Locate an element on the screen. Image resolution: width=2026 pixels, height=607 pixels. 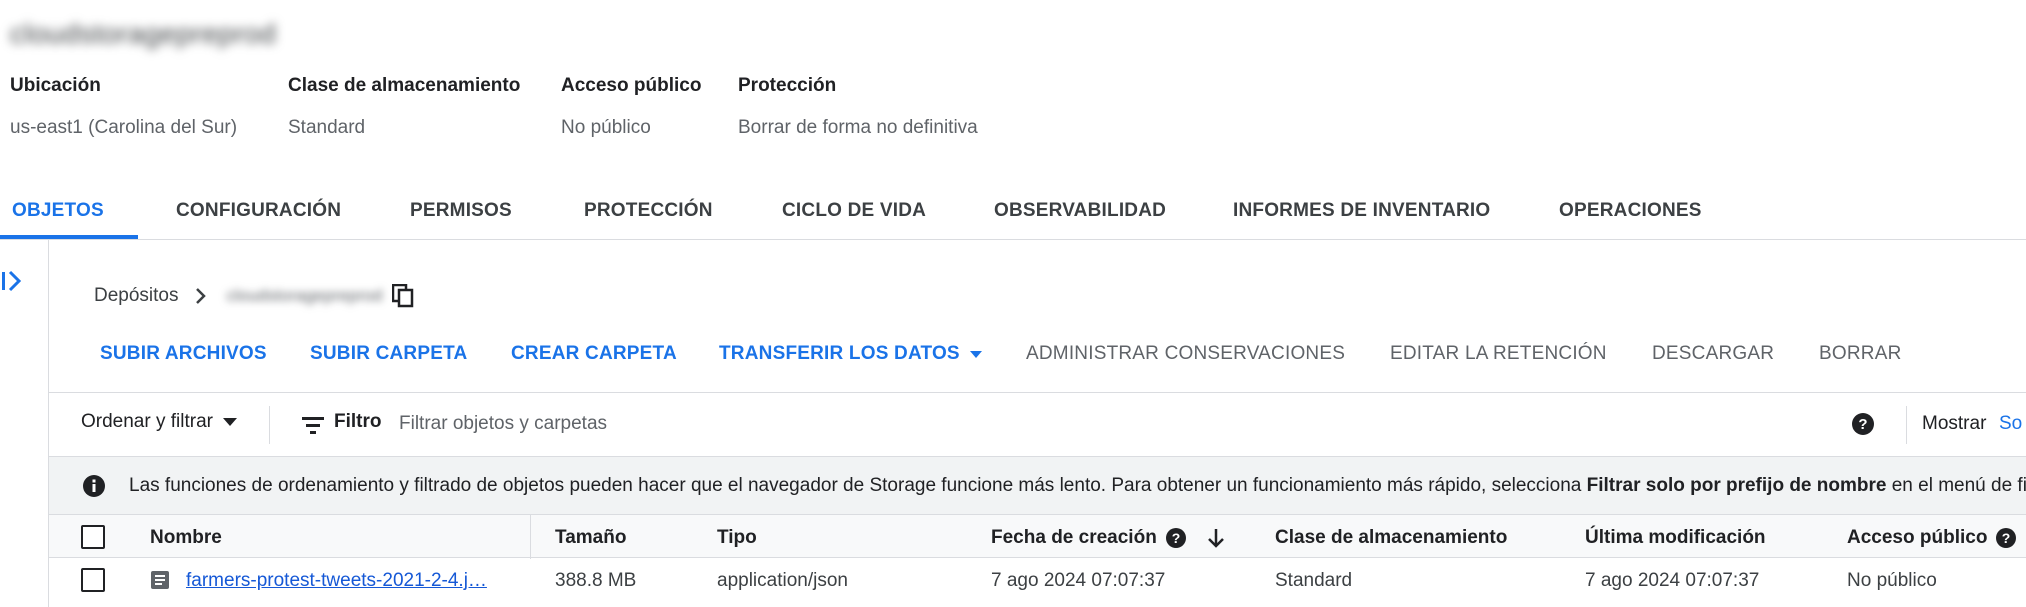
filter-label: Filtro is located at coordinates (358, 421).